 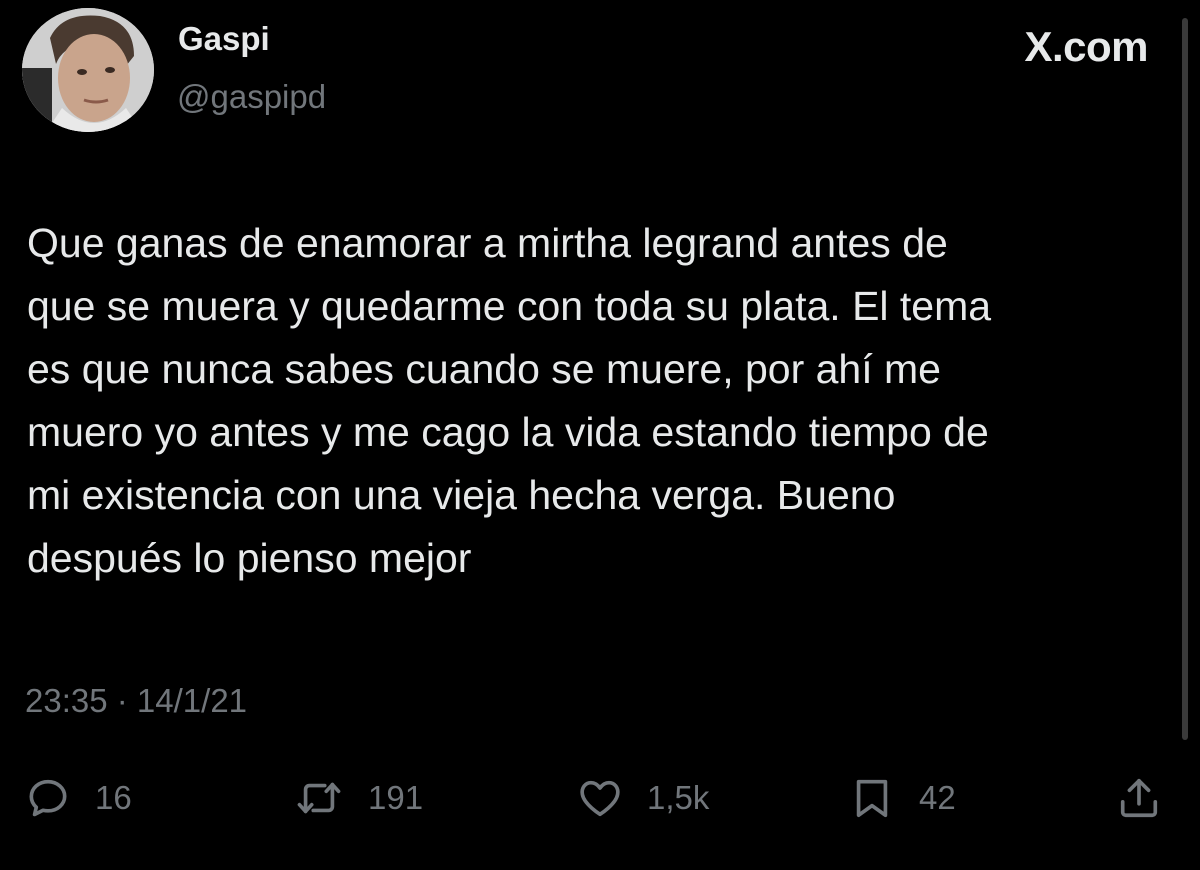 I want to click on action-bar: 16 191 1,5k 42, so click(x=600, y=798).